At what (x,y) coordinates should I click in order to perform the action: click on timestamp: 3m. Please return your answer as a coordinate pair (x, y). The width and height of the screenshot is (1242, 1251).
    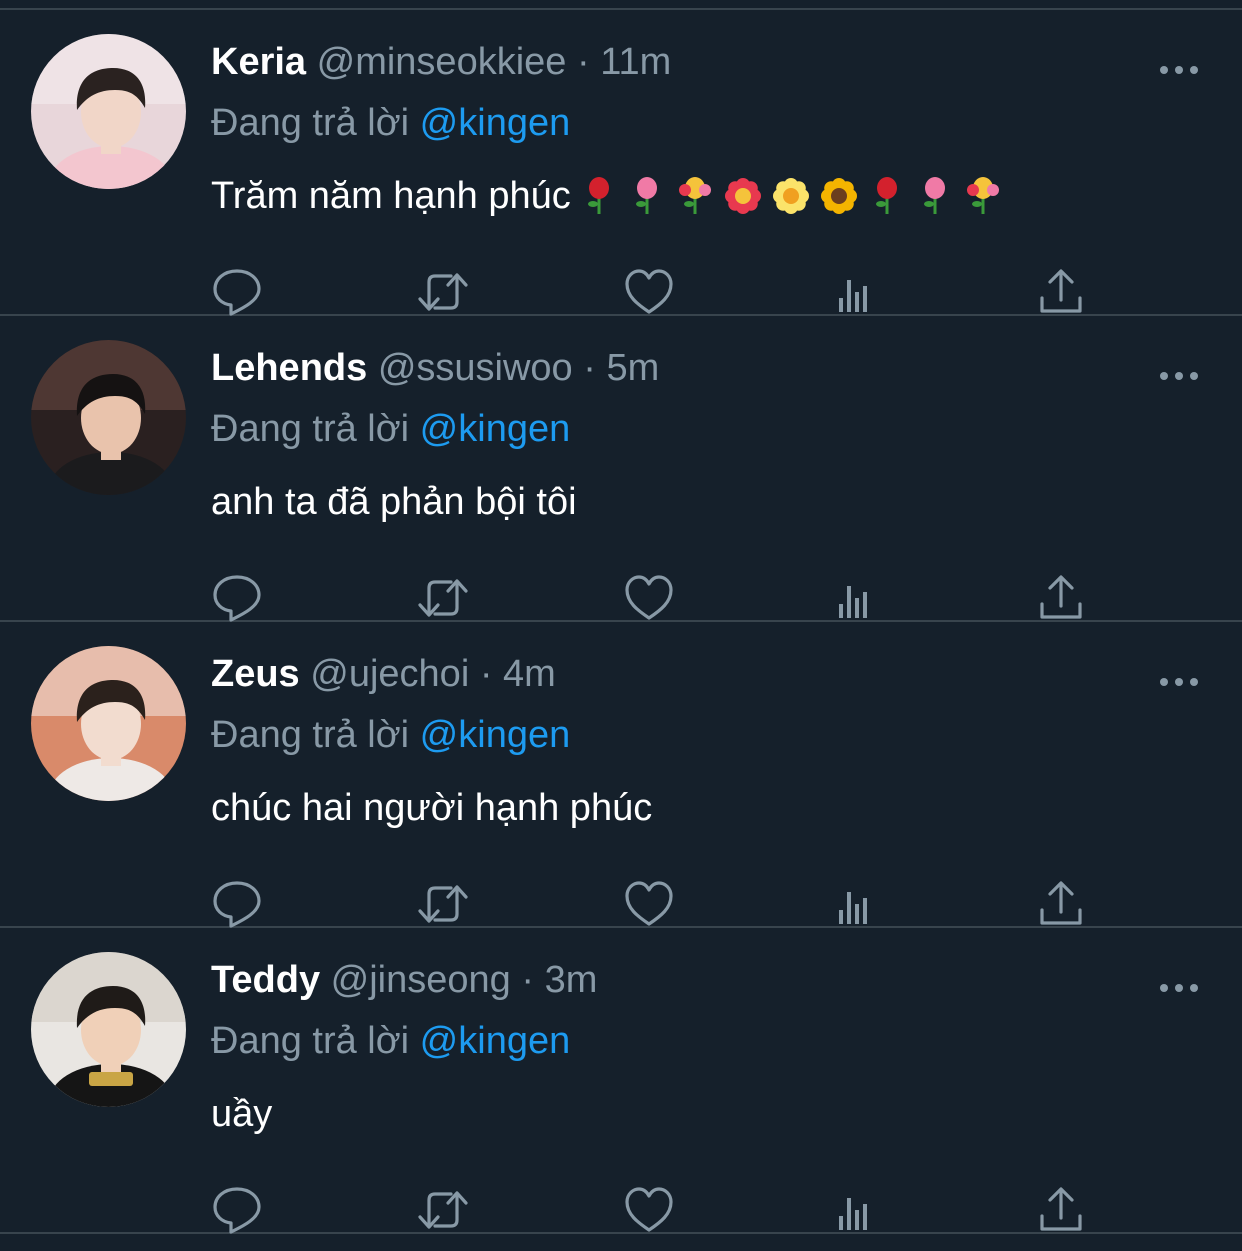
    Looking at the image, I should click on (571, 980).